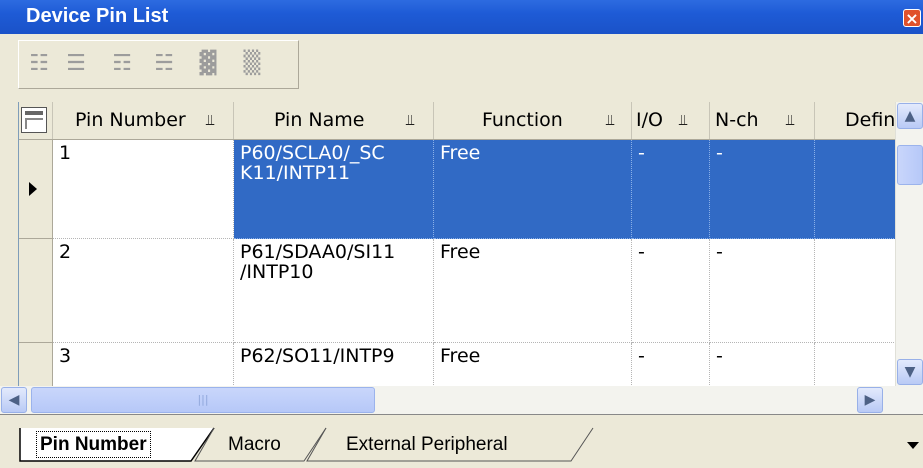 The height and width of the screenshot is (468, 923). I want to click on cell-pin-name-line1: P62/SO11/INTP9, so click(317, 356).